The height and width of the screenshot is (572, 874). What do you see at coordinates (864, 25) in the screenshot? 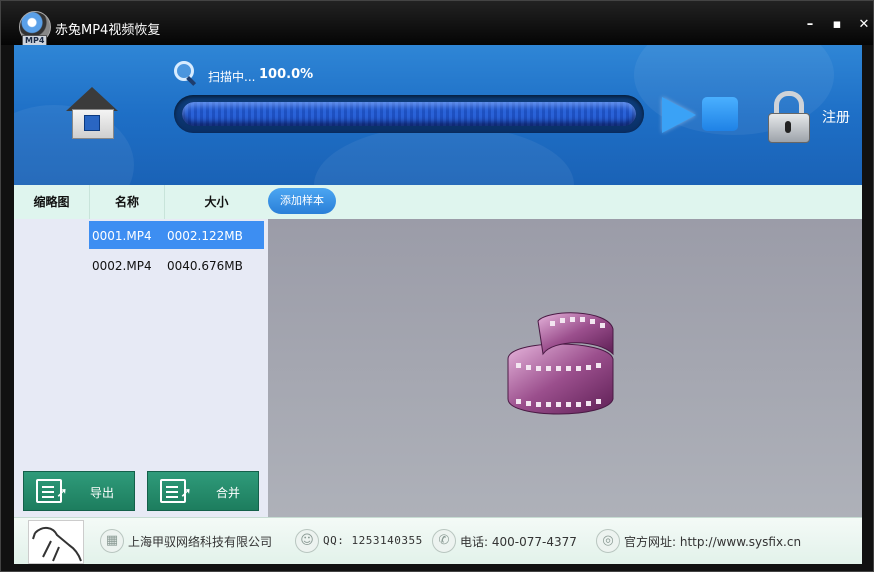
I see `close-button: ✕` at bounding box center [864, 25].